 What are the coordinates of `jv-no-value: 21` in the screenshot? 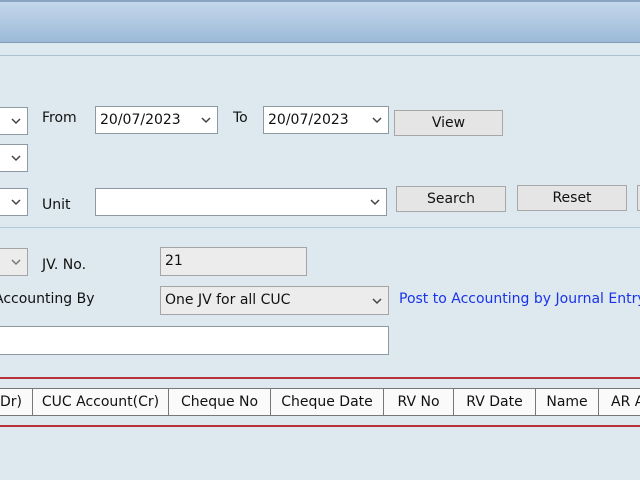 It's located at (174, 261).